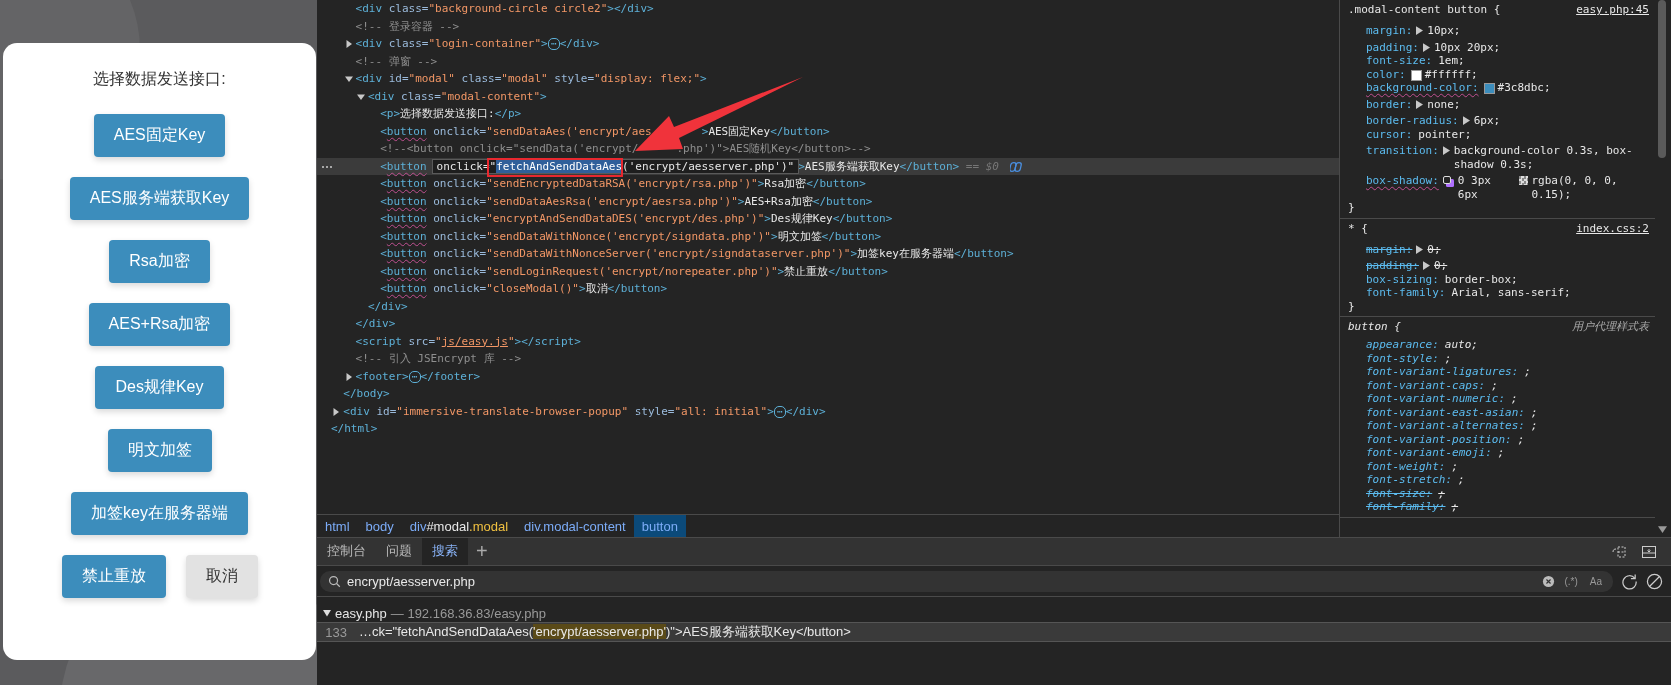 The height and width of the screenshot is (685, 1671). Describe the element at coordinates (659, 526) in the screenshot. I see `breadcrumb-item: button` at that location.